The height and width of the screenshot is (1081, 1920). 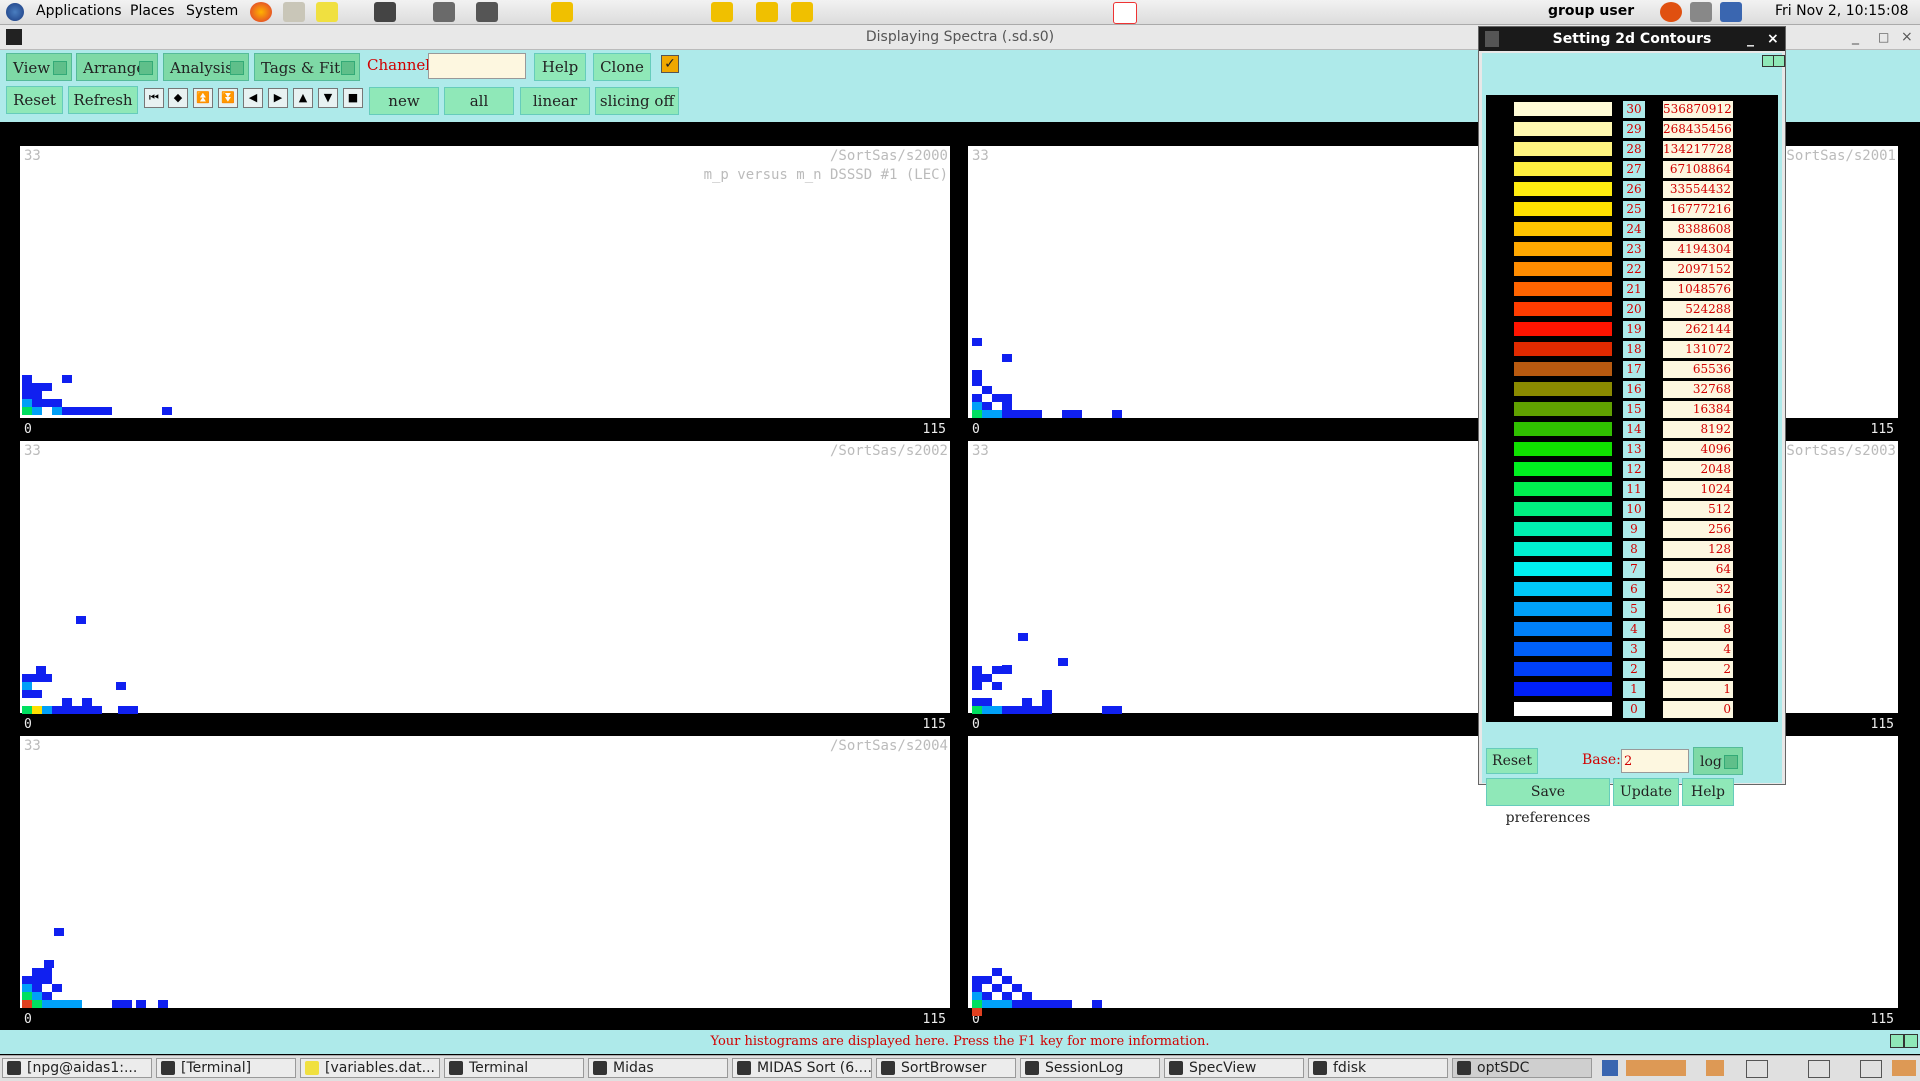 What do you see at coordinates (1610, 1068) in the screenshot?
I see `workspace-icon` at bounding box center [1610, 1068].